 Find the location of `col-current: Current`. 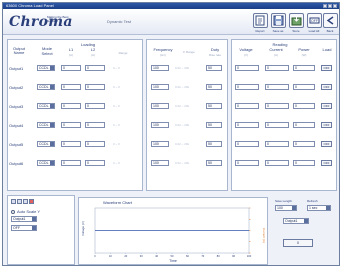

col-current: Current is located at coordinates (276, 49).